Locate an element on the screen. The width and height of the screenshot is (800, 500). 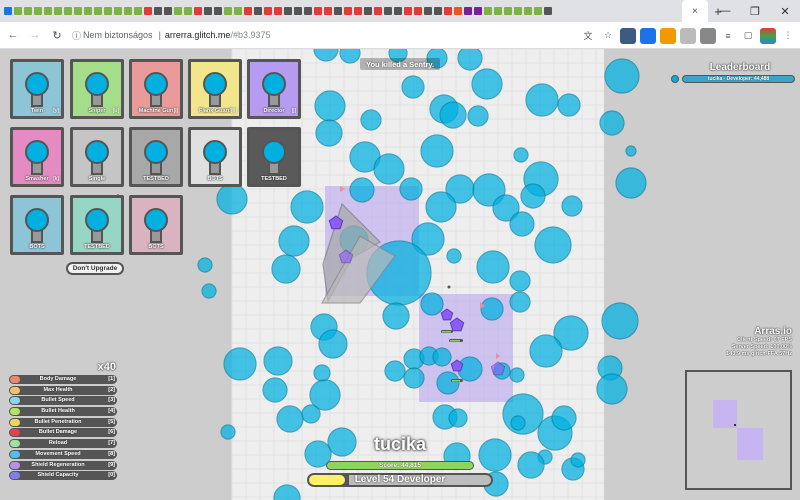
forward-icon: → is located at coordinates (35, 35).